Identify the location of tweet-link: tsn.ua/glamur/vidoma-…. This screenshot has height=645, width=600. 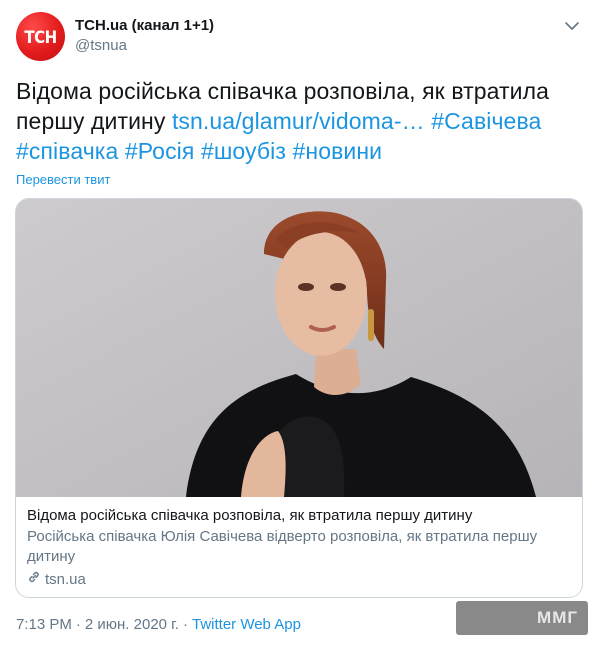
(298, 121).